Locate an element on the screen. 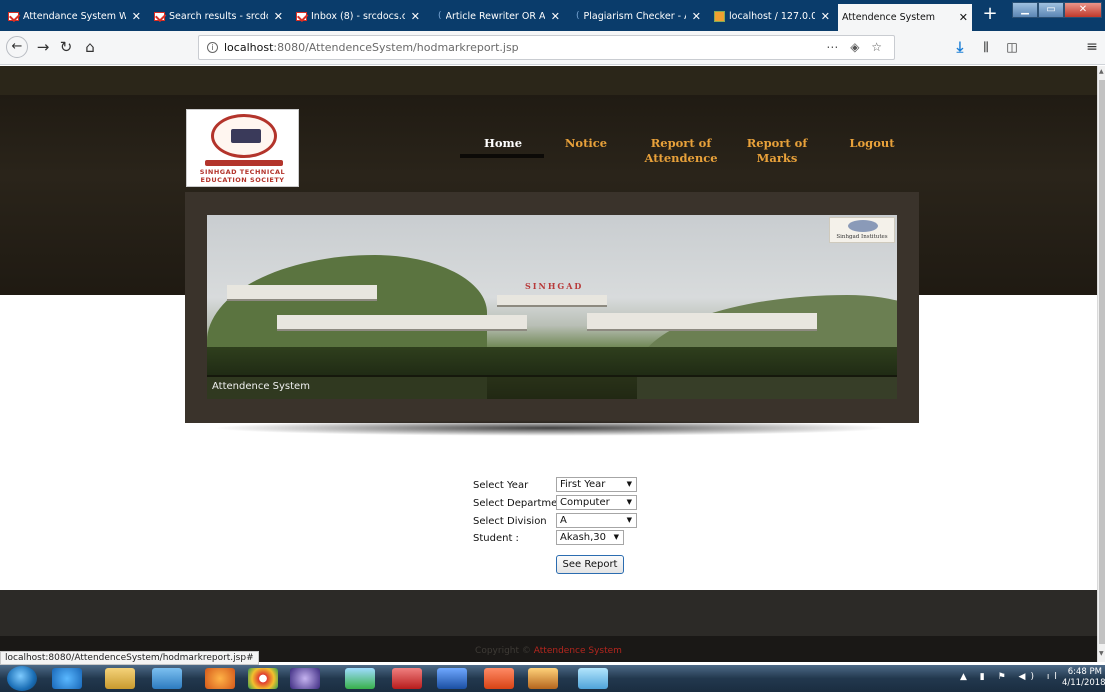 Image resolution: width=1105 pixels, height=692 pixels. select-division-label: Select Division is located at coordinates (510, 521).